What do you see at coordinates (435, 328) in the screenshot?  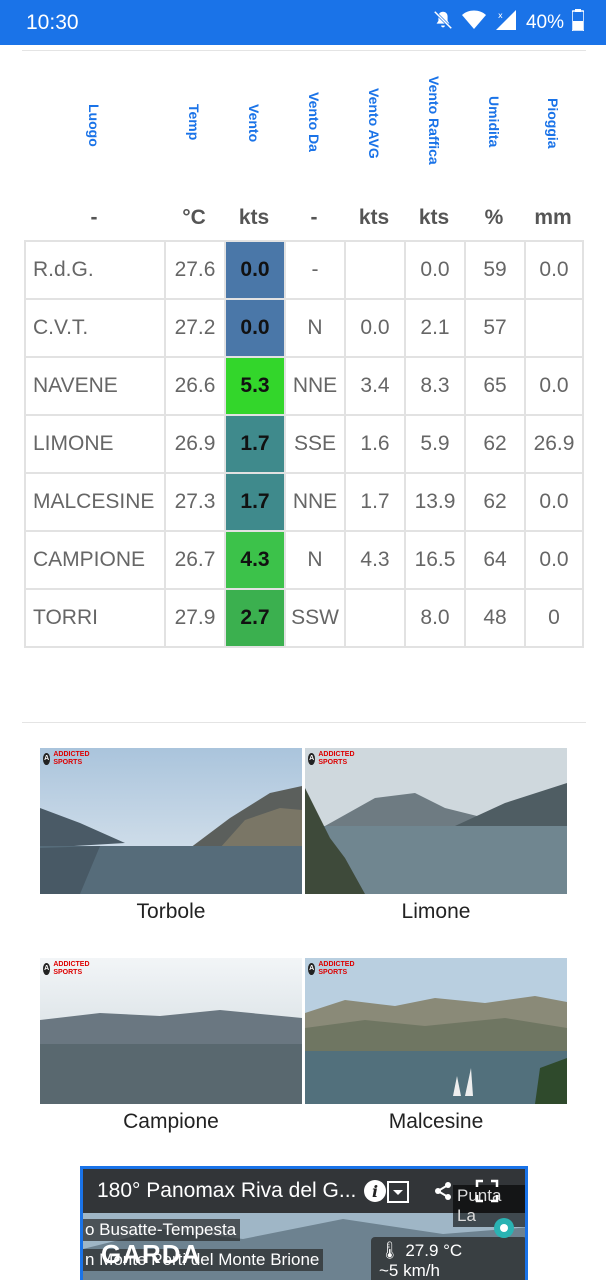 I see `cell-raffica: 2.1` at bounding box center [435, 328].